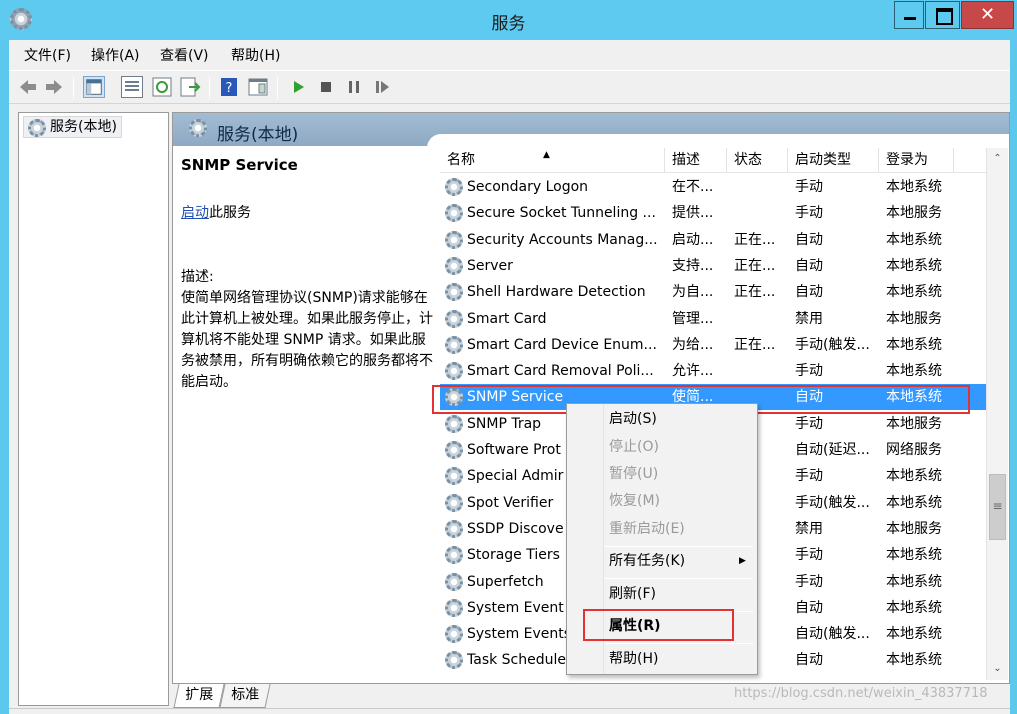  What do you see at coordinates (662, 501) in the screenshot?
I see `context-menu-resume: 恢复(M)` at bounding box center [662, 501].